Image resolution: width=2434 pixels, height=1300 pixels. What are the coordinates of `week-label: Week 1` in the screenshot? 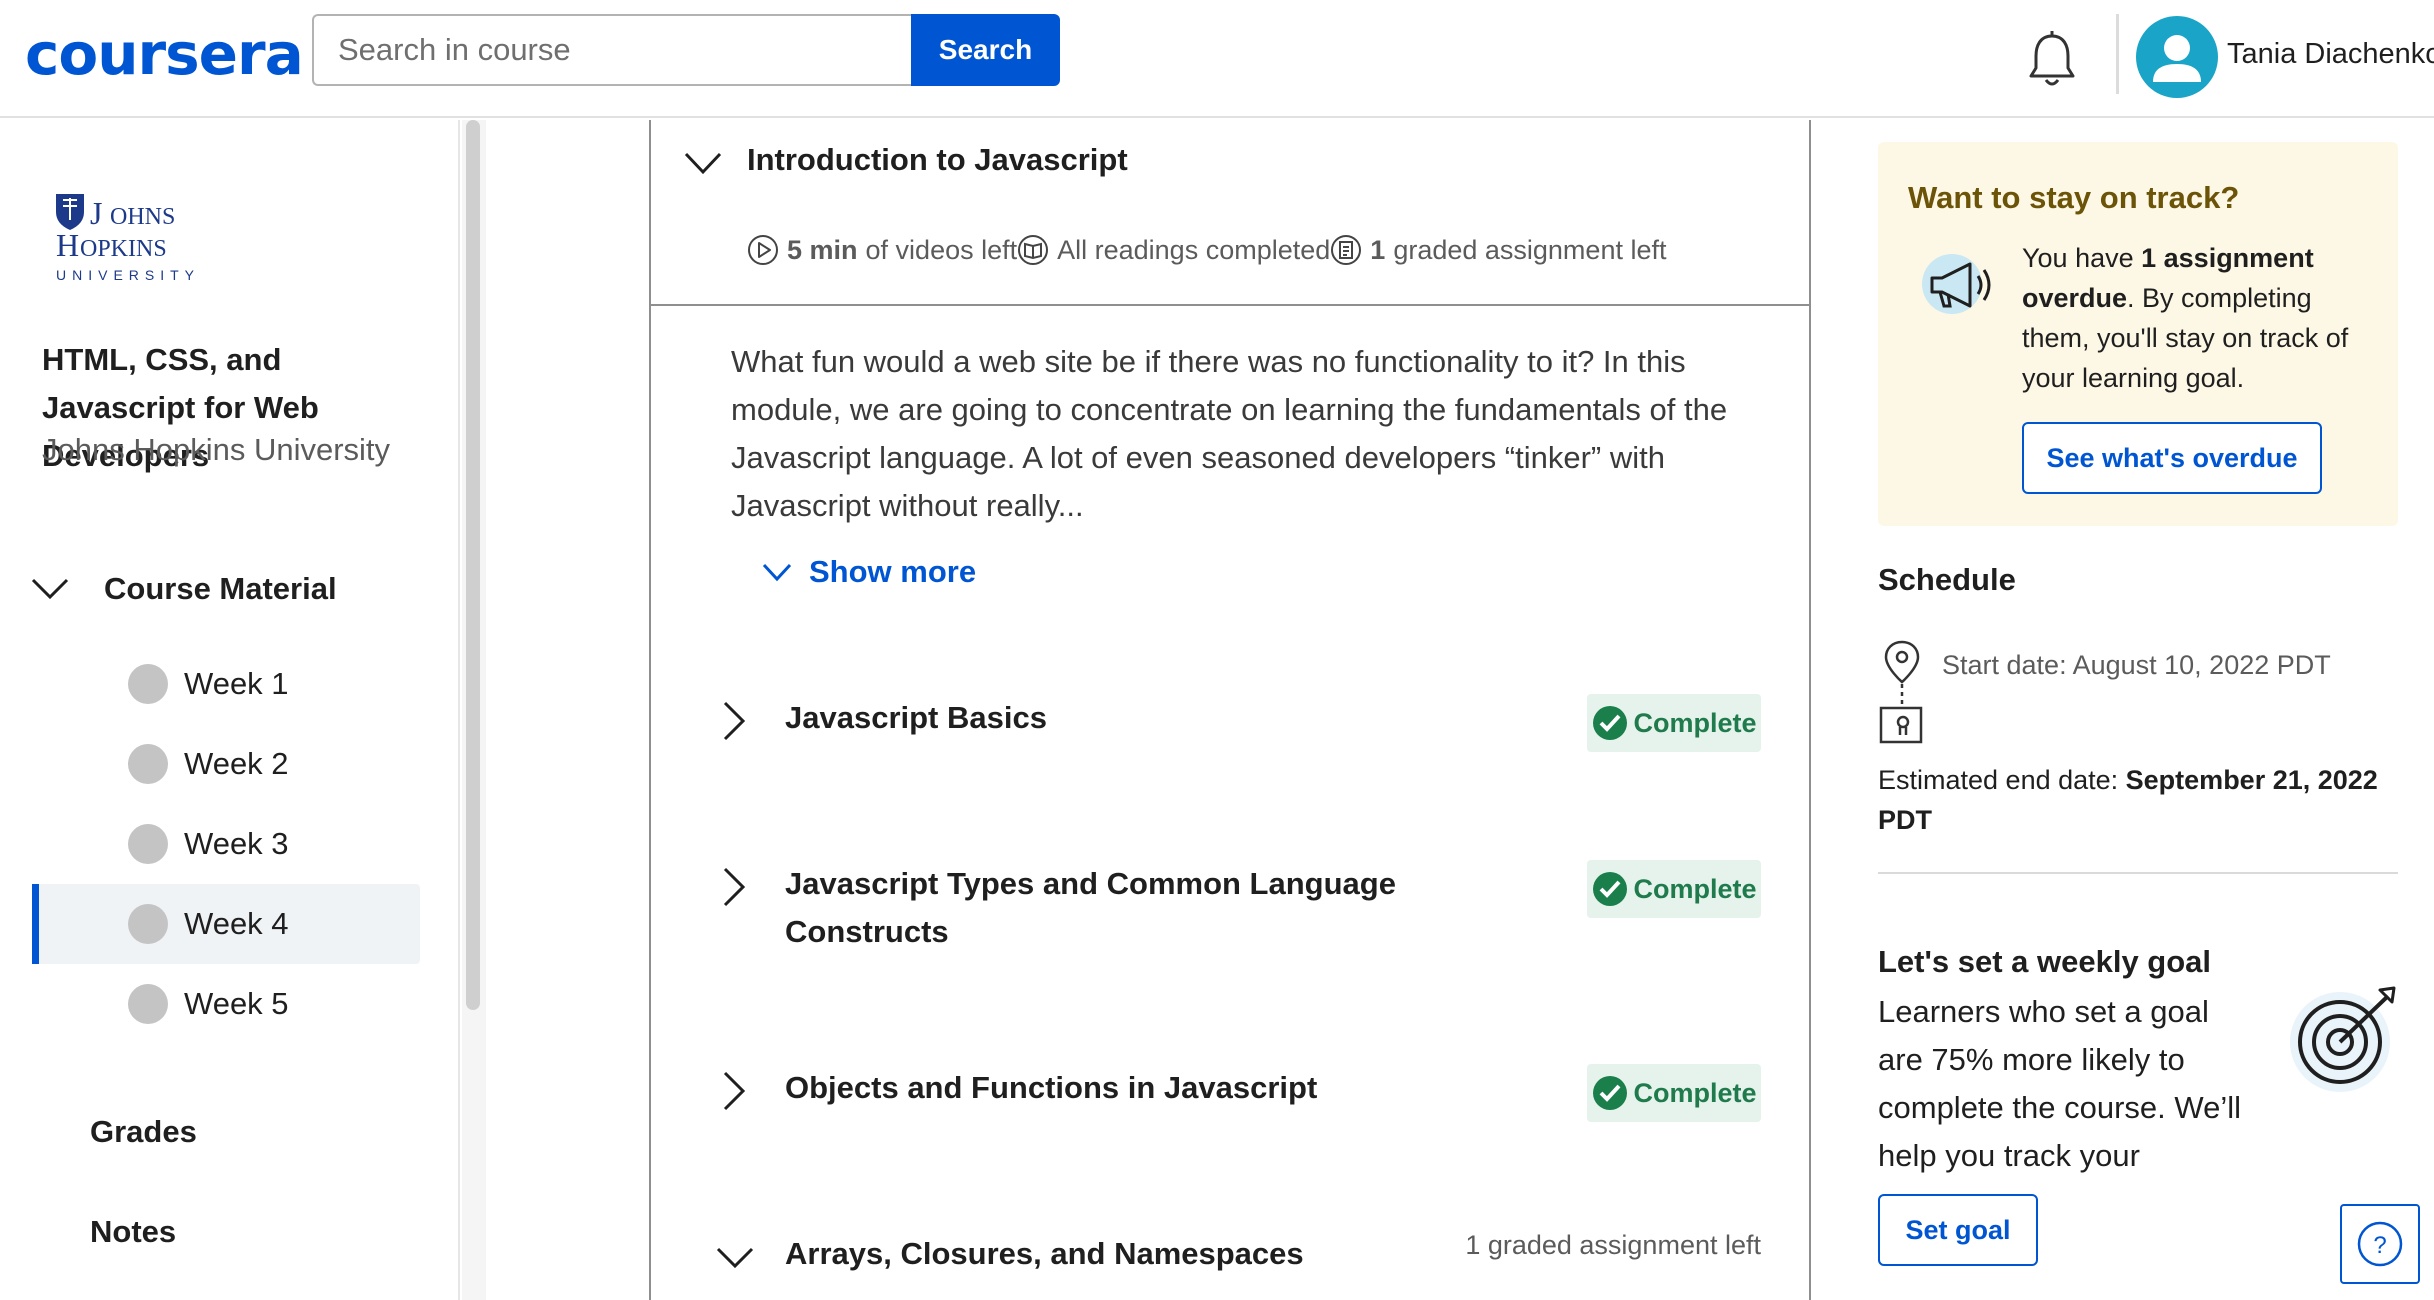 It's located at (236, 683).